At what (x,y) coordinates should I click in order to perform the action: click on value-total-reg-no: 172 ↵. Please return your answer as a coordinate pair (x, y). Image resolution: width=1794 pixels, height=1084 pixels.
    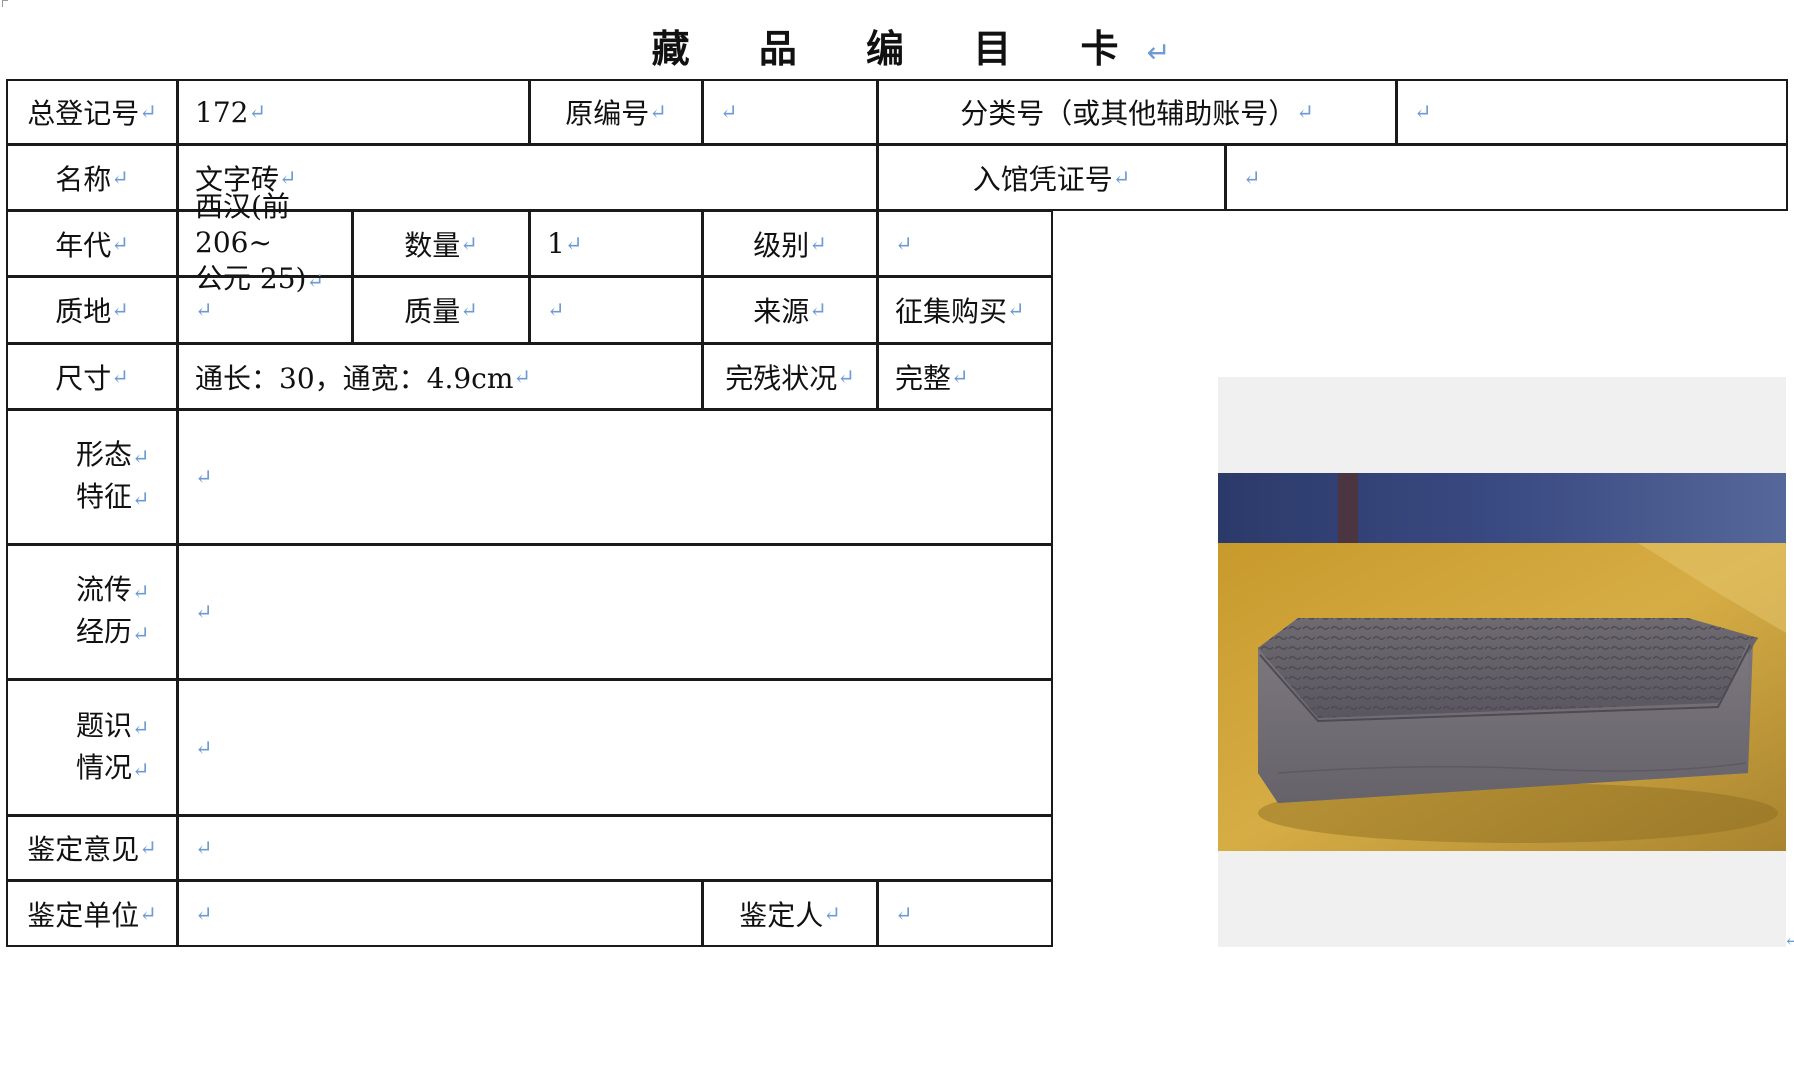
    Looking at the image, I should click on (353, 112).